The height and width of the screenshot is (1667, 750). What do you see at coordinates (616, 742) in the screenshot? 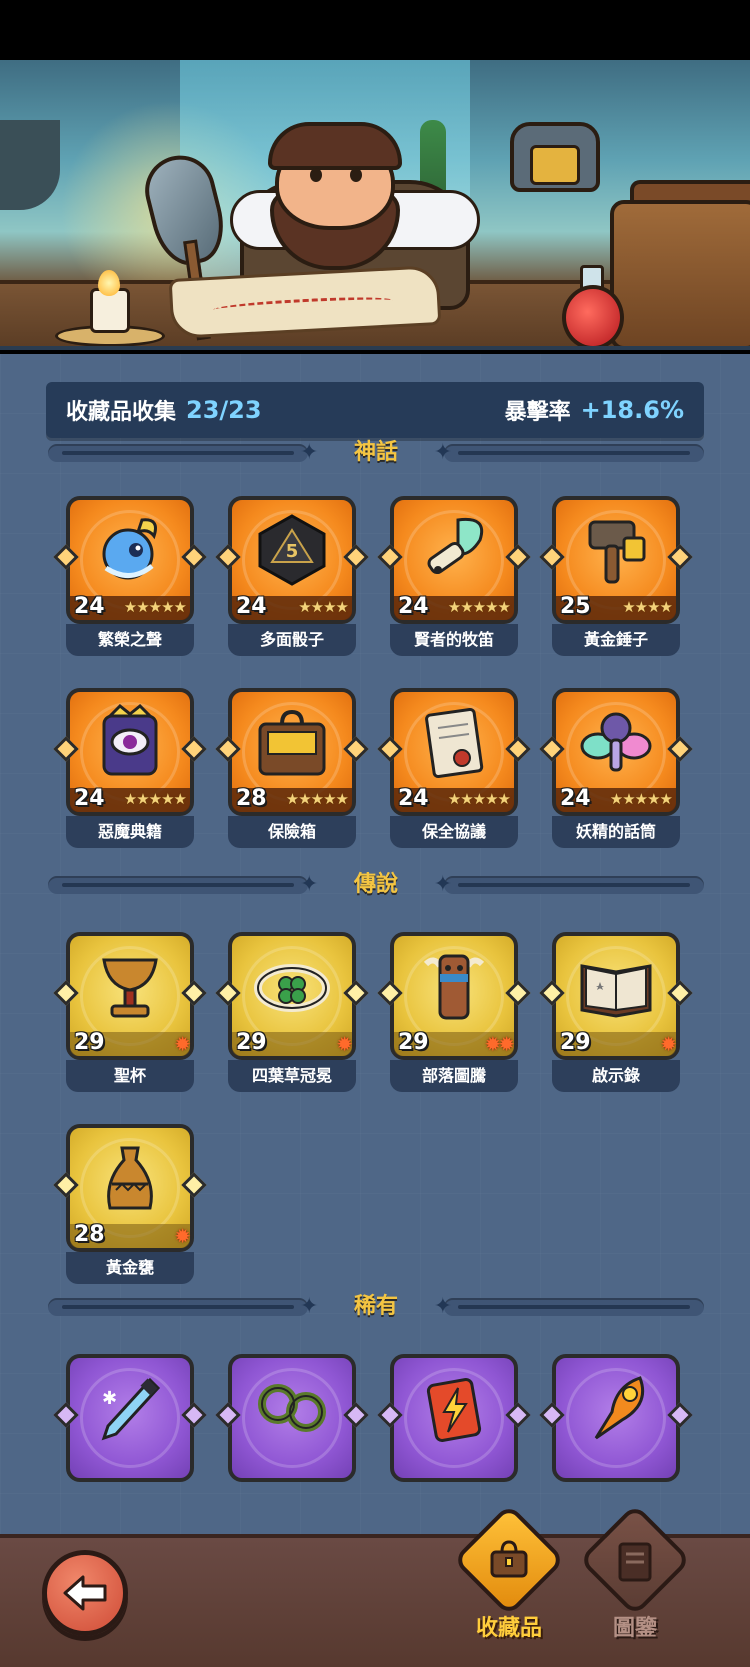
I see `fairy-microphone-icon` at bounding box center [616, 742].